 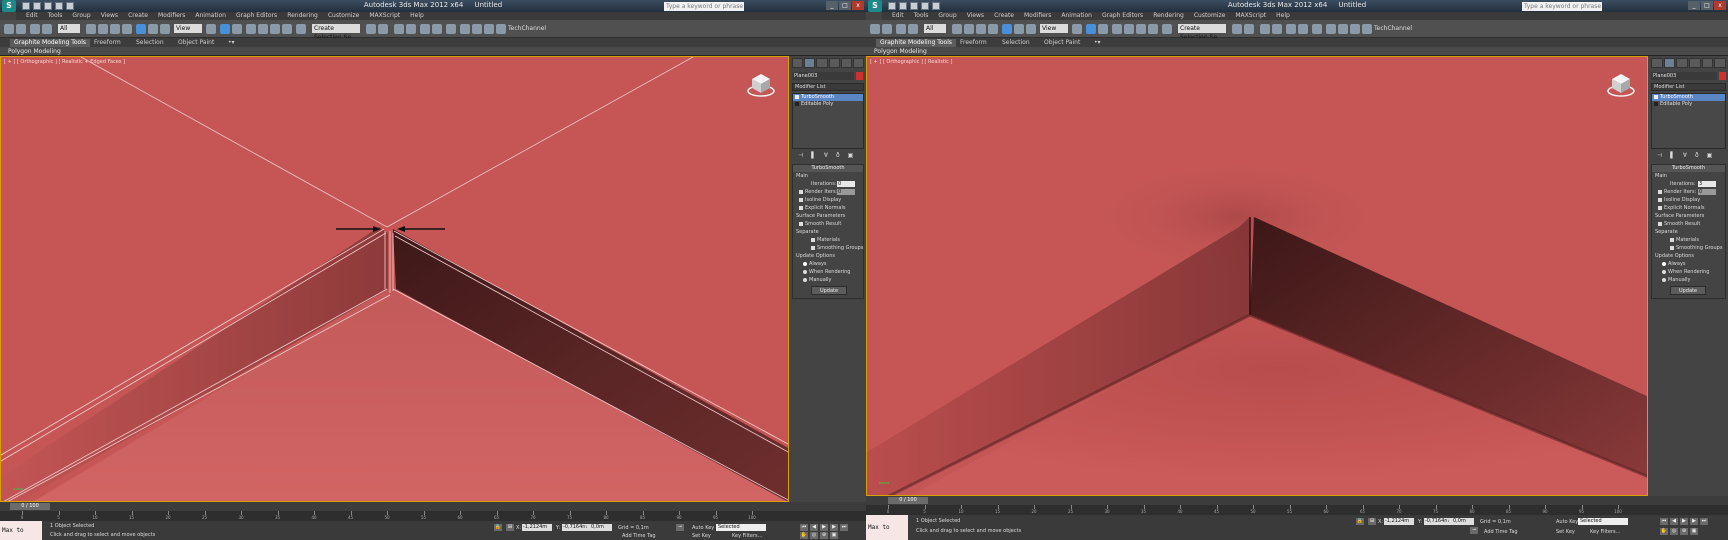 I want to click on object-name-field: Plane003, so click(x=1684, y=76).